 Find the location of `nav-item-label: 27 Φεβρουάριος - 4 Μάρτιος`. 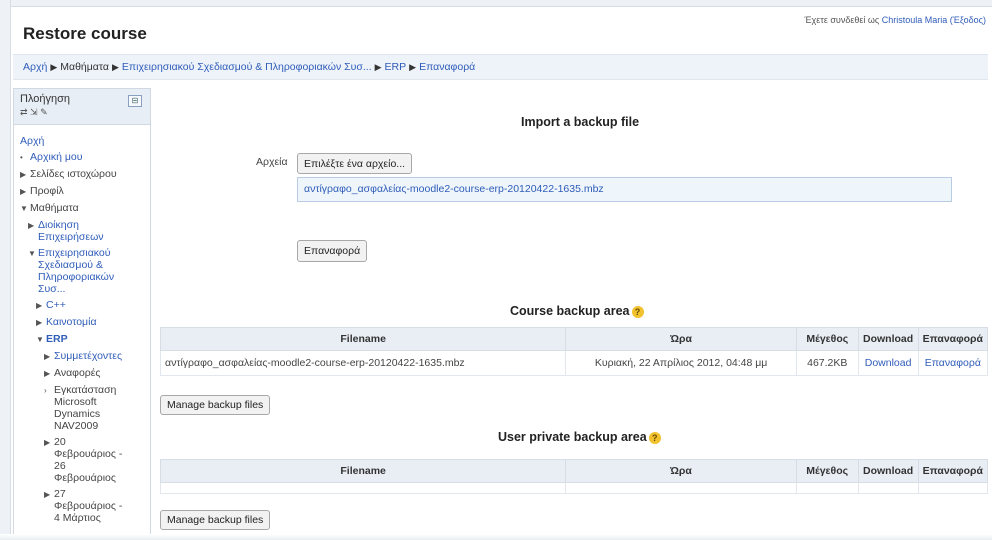

nav-item-label: 27 Φεβρουάριος - 4 Μάρτιος is located at coordinates (88, 506).